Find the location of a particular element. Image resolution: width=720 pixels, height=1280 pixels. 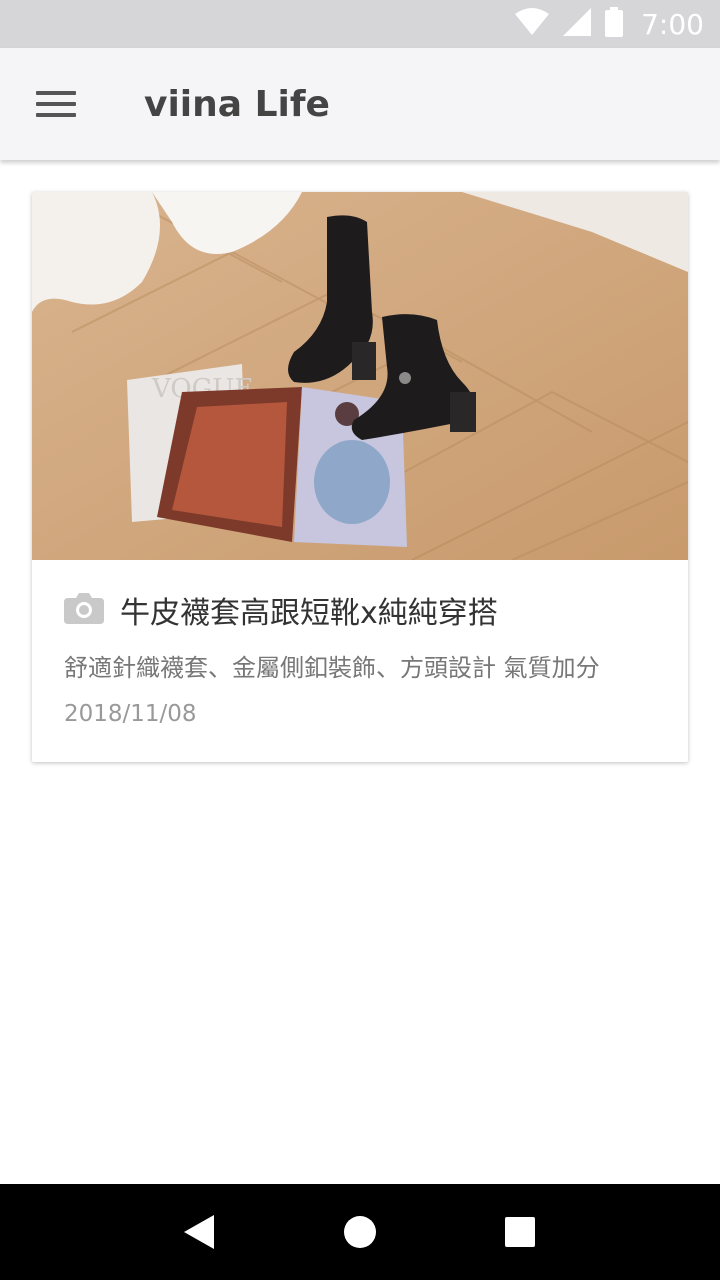

recents-button is located at coordinates (520, 1232).